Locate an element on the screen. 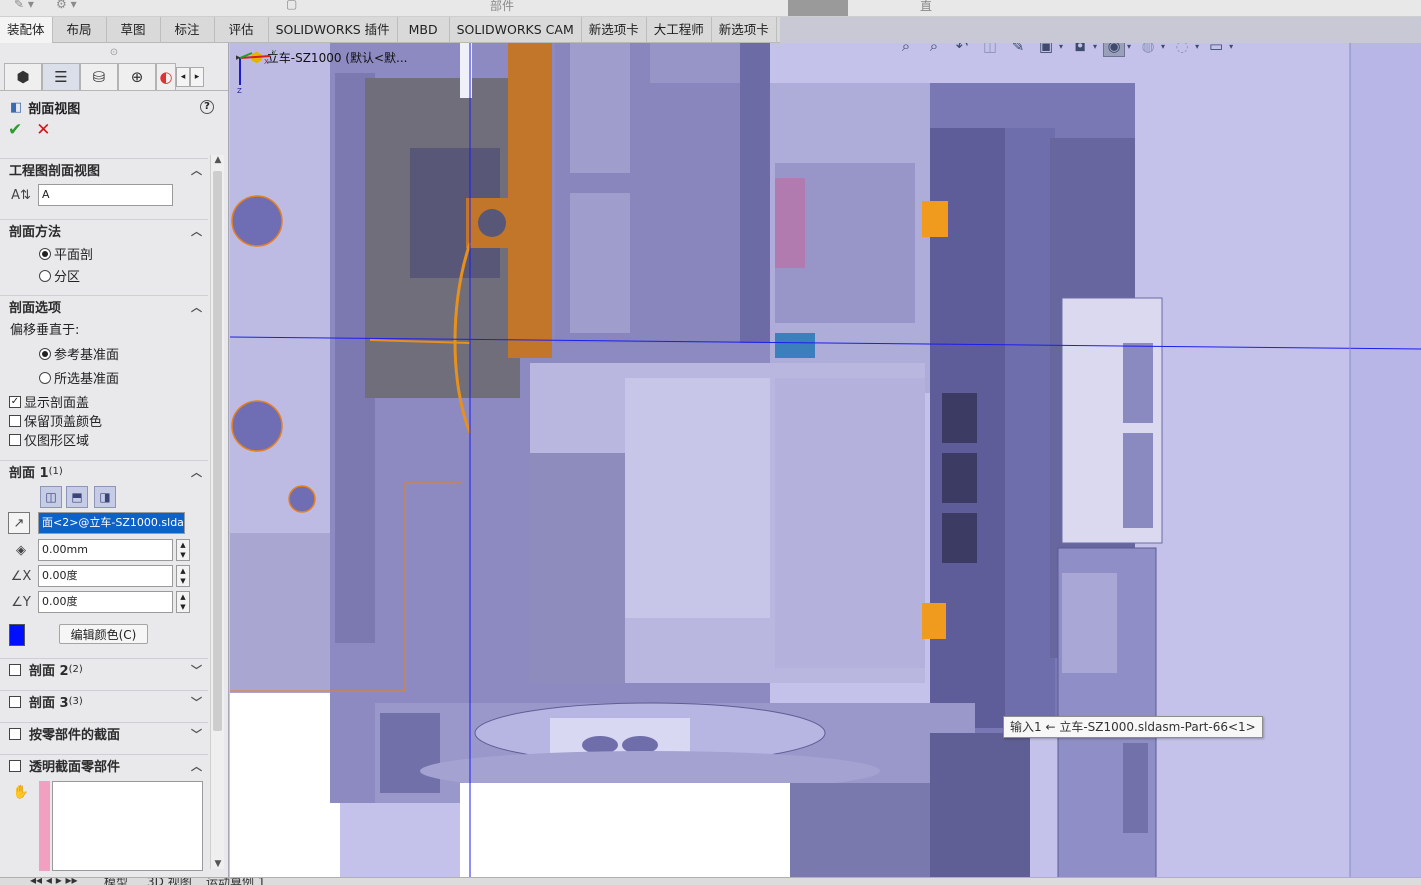 The width and height of the screenshot is (1421, 885). rotation-x-stepper: ▲ ▼ is located at coordinates (183, 576).